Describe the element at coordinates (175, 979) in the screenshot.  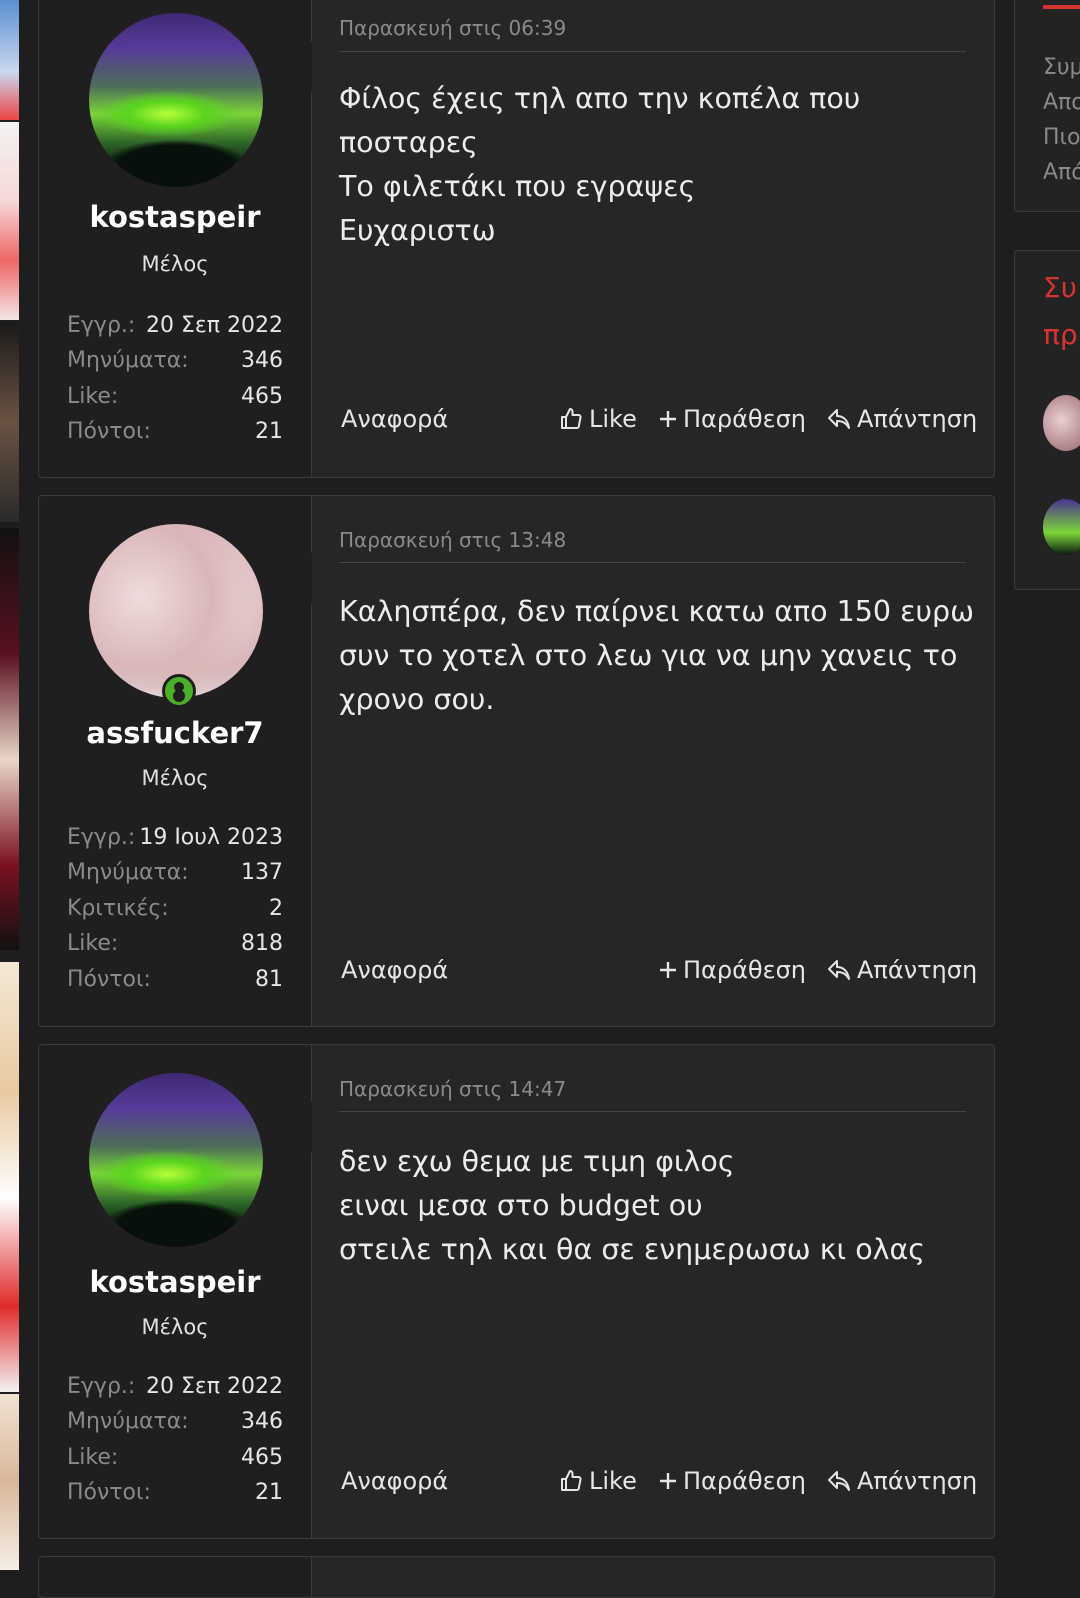
I see `stat-row: Πόντοι: 81` at that location.